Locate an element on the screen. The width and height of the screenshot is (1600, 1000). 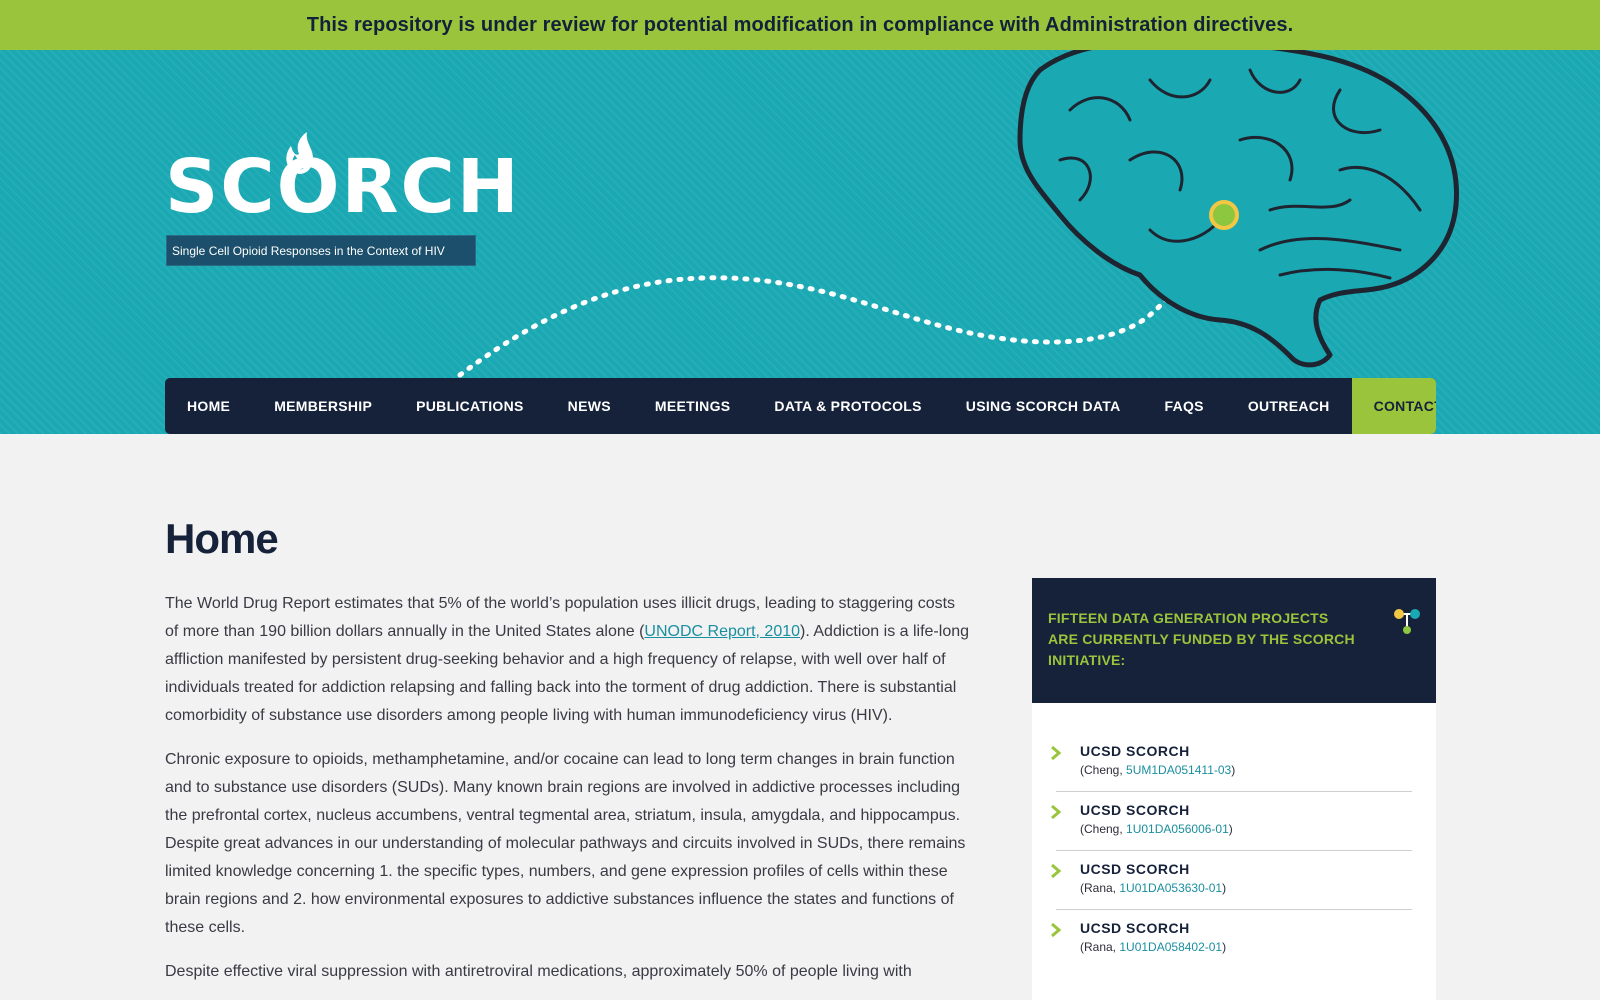
nav-faqs: FAQS is located at coordinates (1184, 406).